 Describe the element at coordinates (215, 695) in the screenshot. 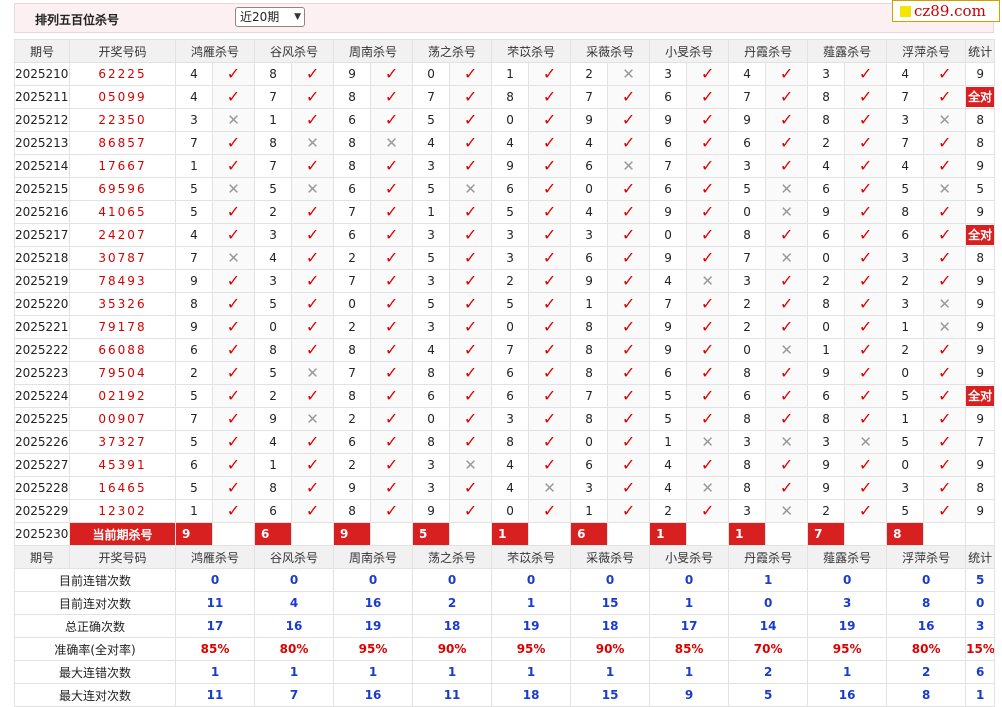

I see `summary-value: 11` at that location.